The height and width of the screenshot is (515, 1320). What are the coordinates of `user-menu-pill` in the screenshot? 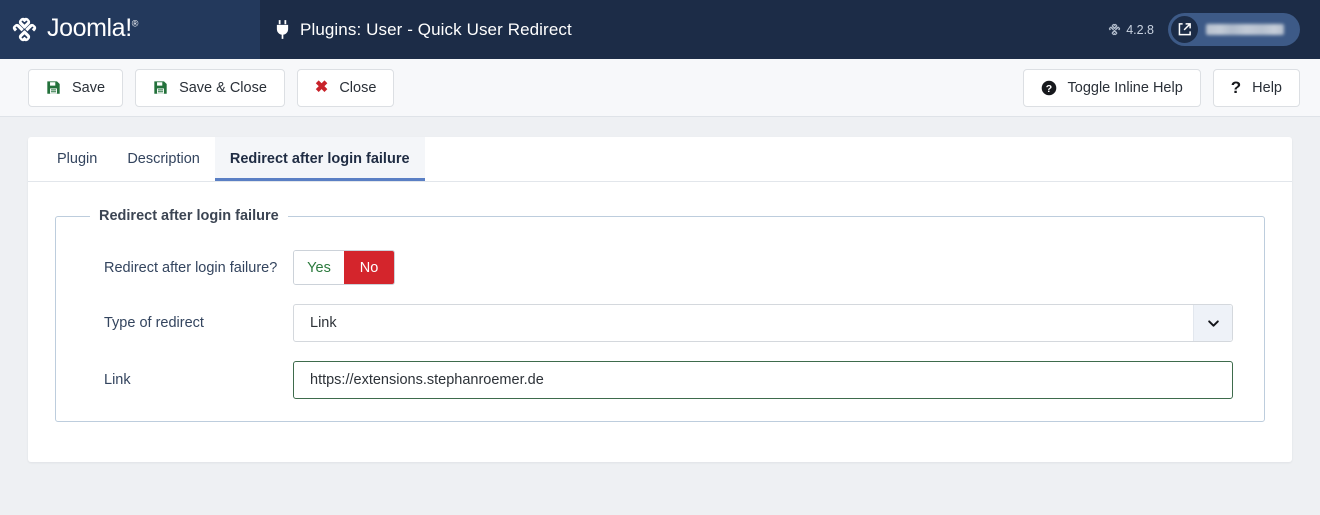 It's located at (1234, 29).